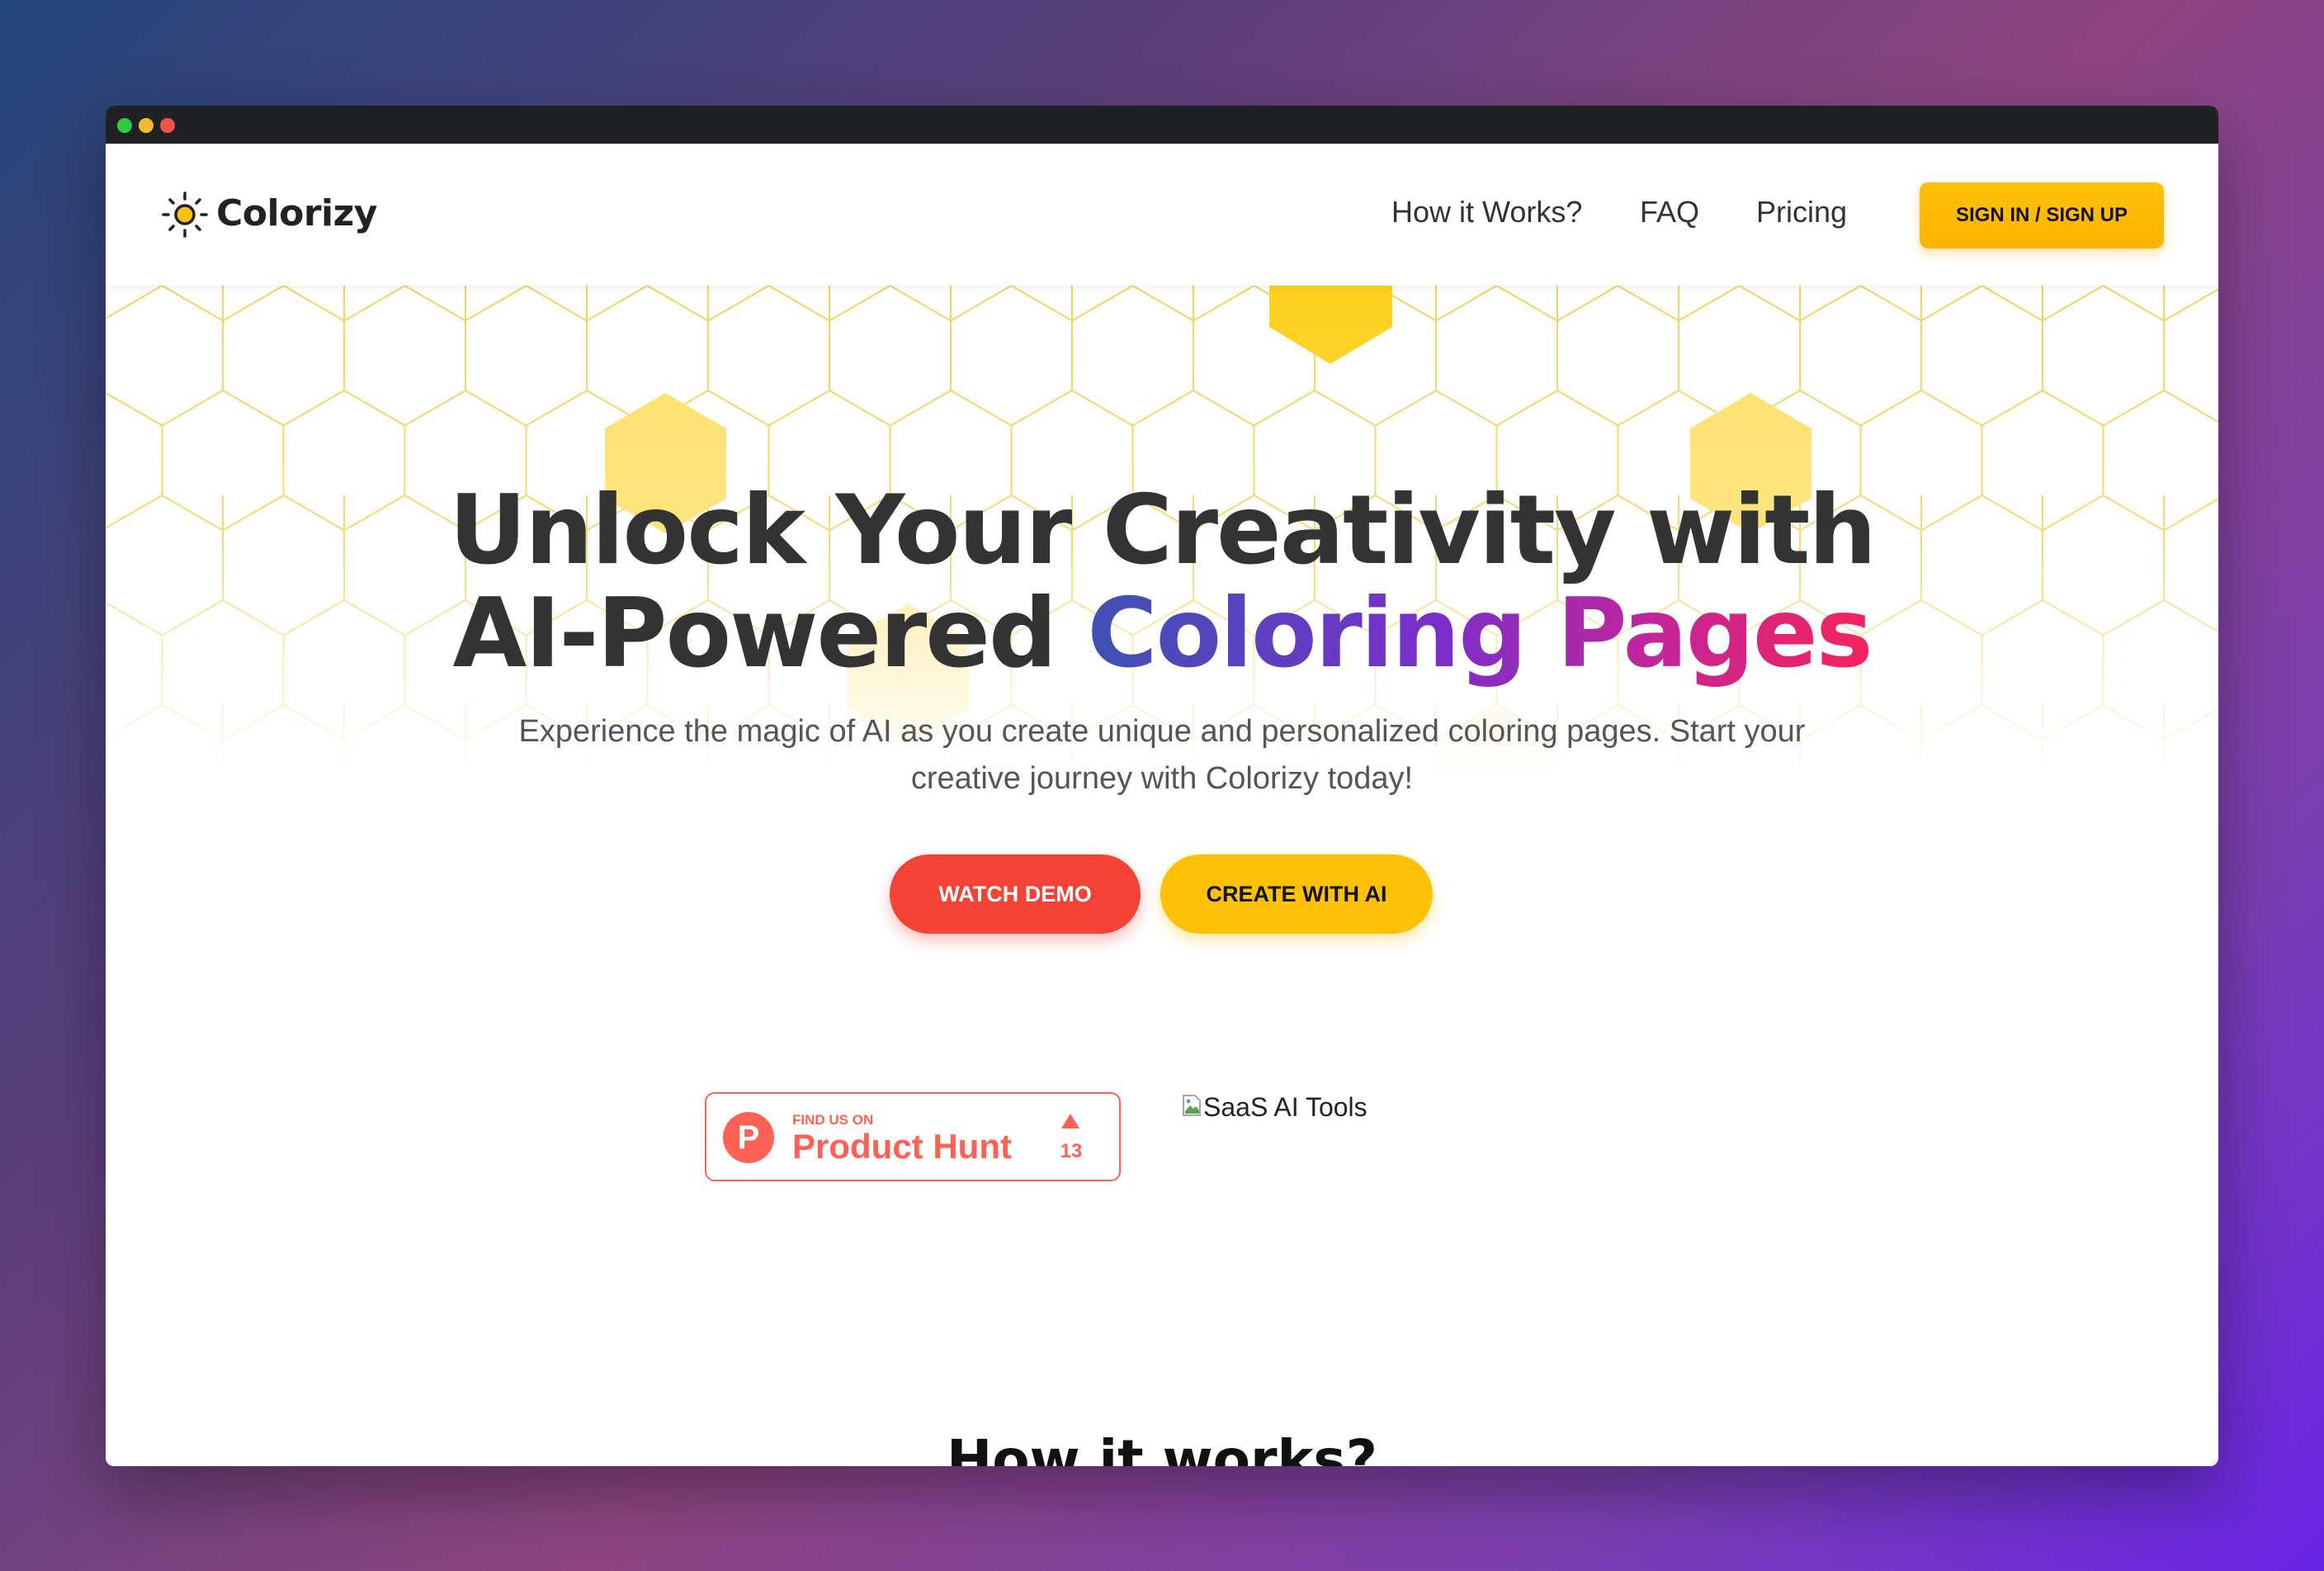 The height and width of the screenshot is (1571, 2324). I want to click on window-titlebar, so click(1162, 125).